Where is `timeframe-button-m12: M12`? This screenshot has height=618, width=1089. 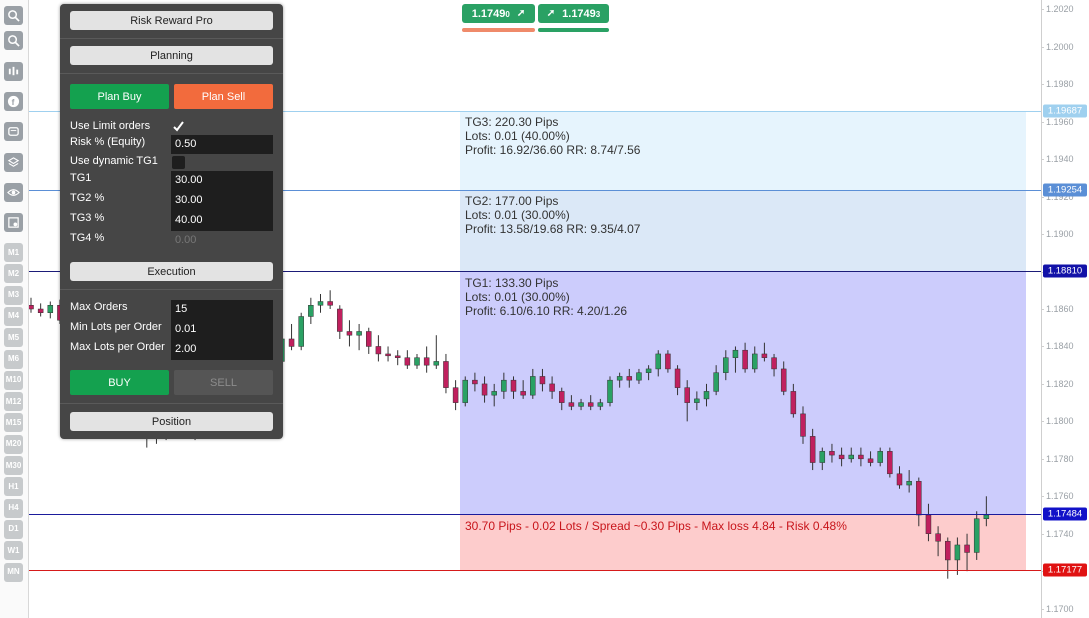
timeframe-button-m12: M12 is located at coordinates (13, 402).